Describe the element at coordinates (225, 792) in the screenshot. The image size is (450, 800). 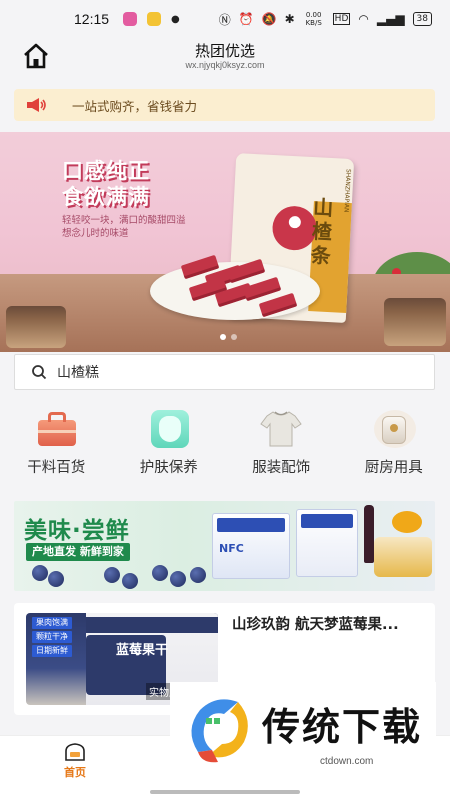
I see `gesture-bar` at that location.